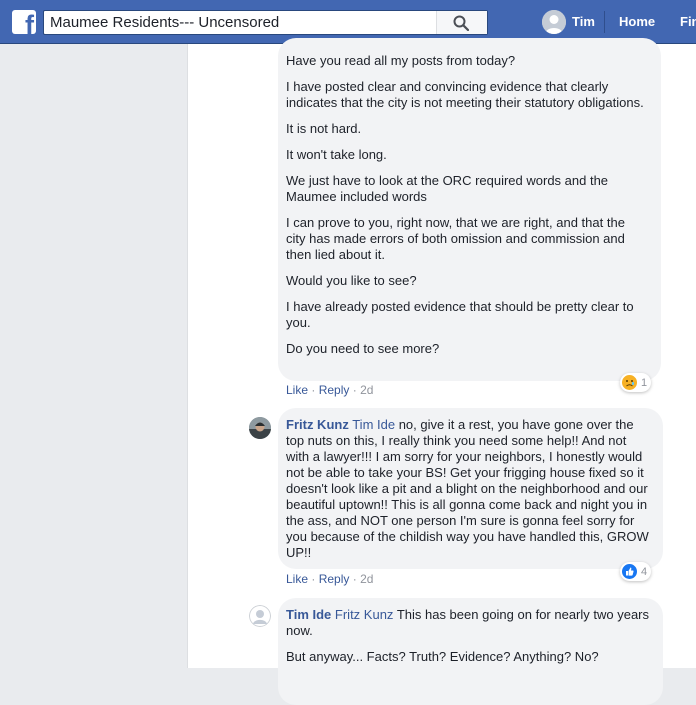 Image resolution: width=696 pixels, height=705 pixels. Describe the element at coordinates (688, 21) in the screenshot. I see `find-friends-link: Fin` at that location.